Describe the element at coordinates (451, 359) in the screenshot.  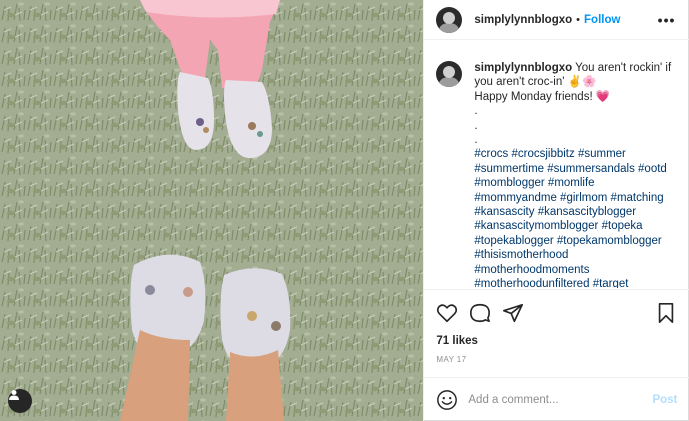
I see `post-date: MAY 17` at that location.